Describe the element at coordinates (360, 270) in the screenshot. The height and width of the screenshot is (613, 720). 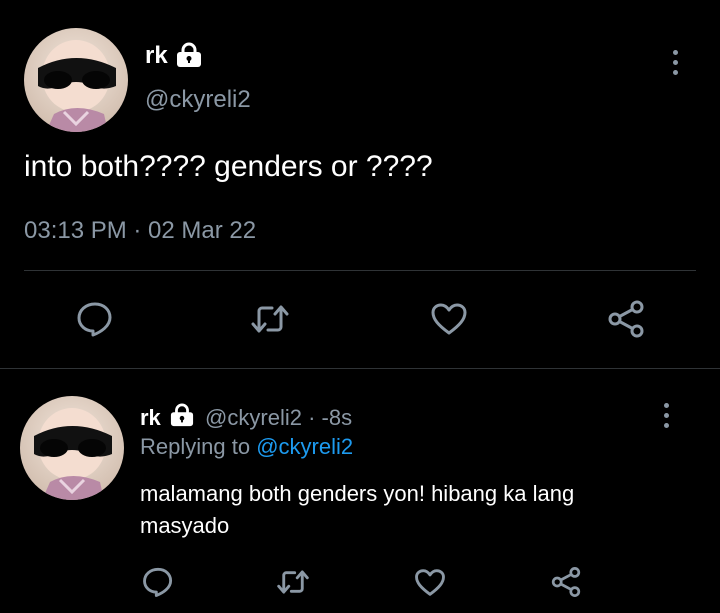
I see `divider` at that location.